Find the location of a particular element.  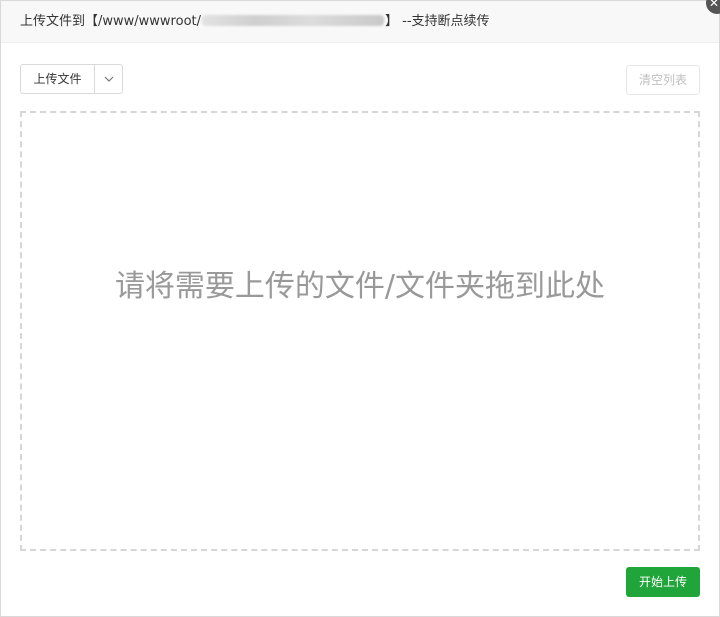

title-prefix: 上传文件到【/www/wwwroot/ is located at coordinates (110, 21).